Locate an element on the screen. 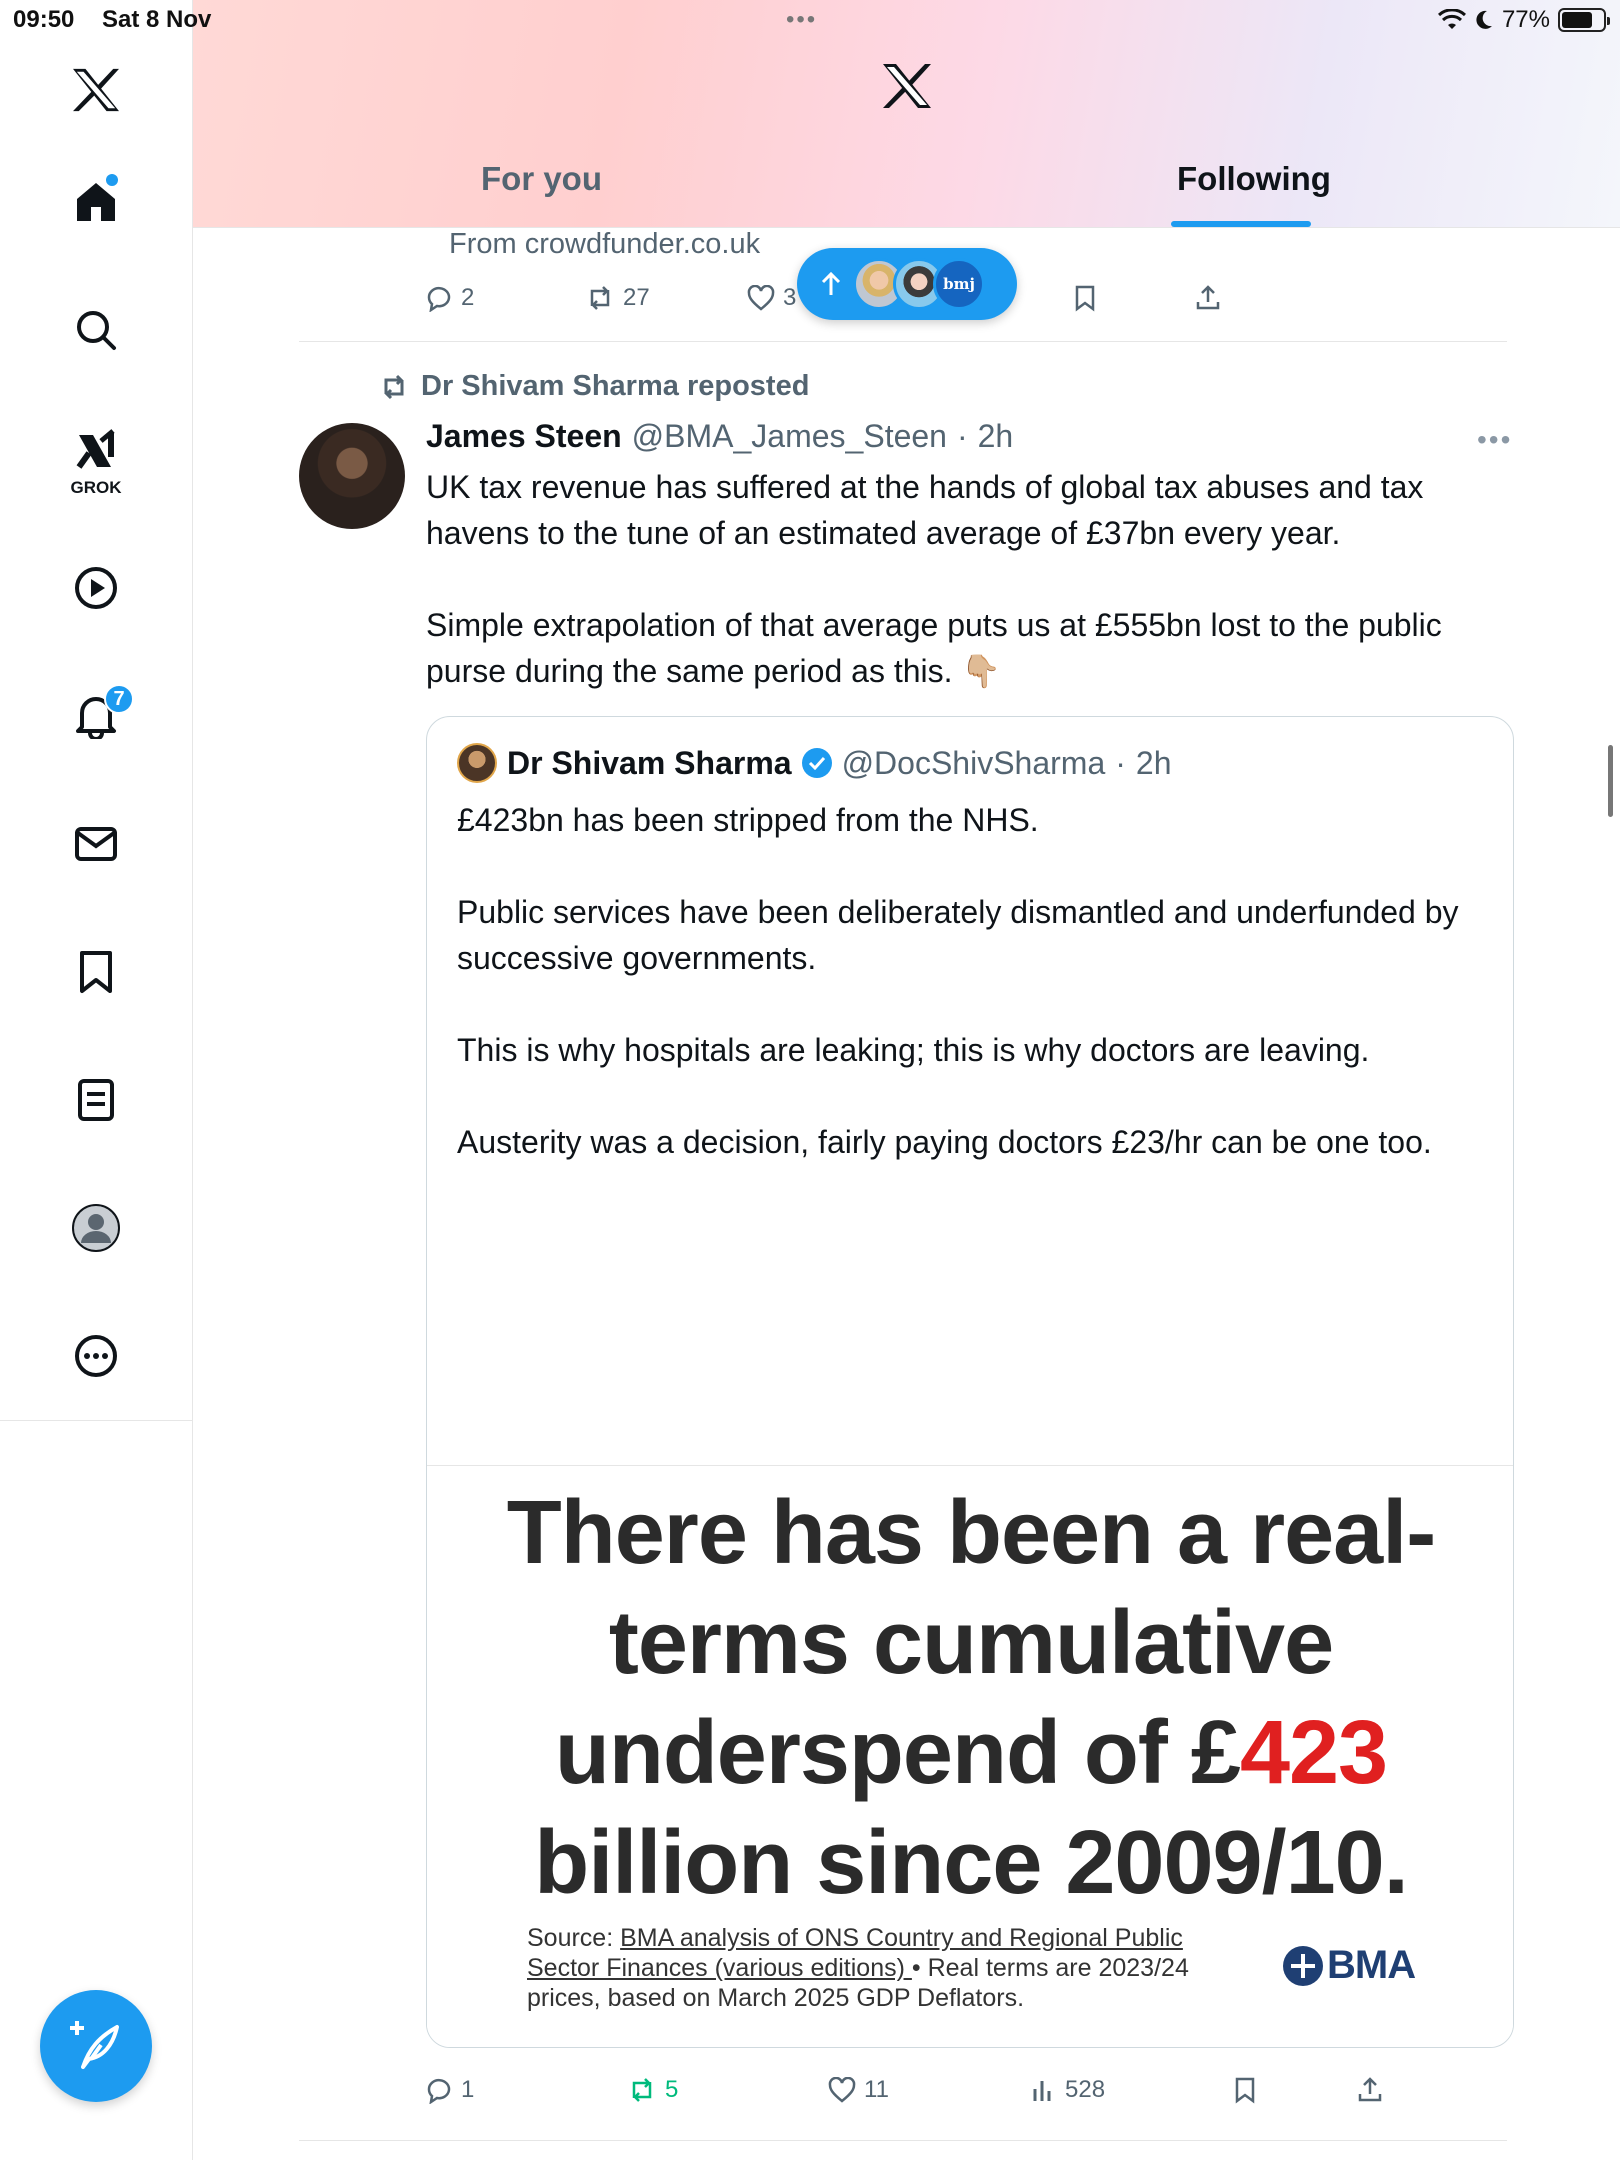 This screenshot has height=2160, width=1620. repost-by-label: Dr Shivam Sharma reposted is located at coordinates (615, 386).